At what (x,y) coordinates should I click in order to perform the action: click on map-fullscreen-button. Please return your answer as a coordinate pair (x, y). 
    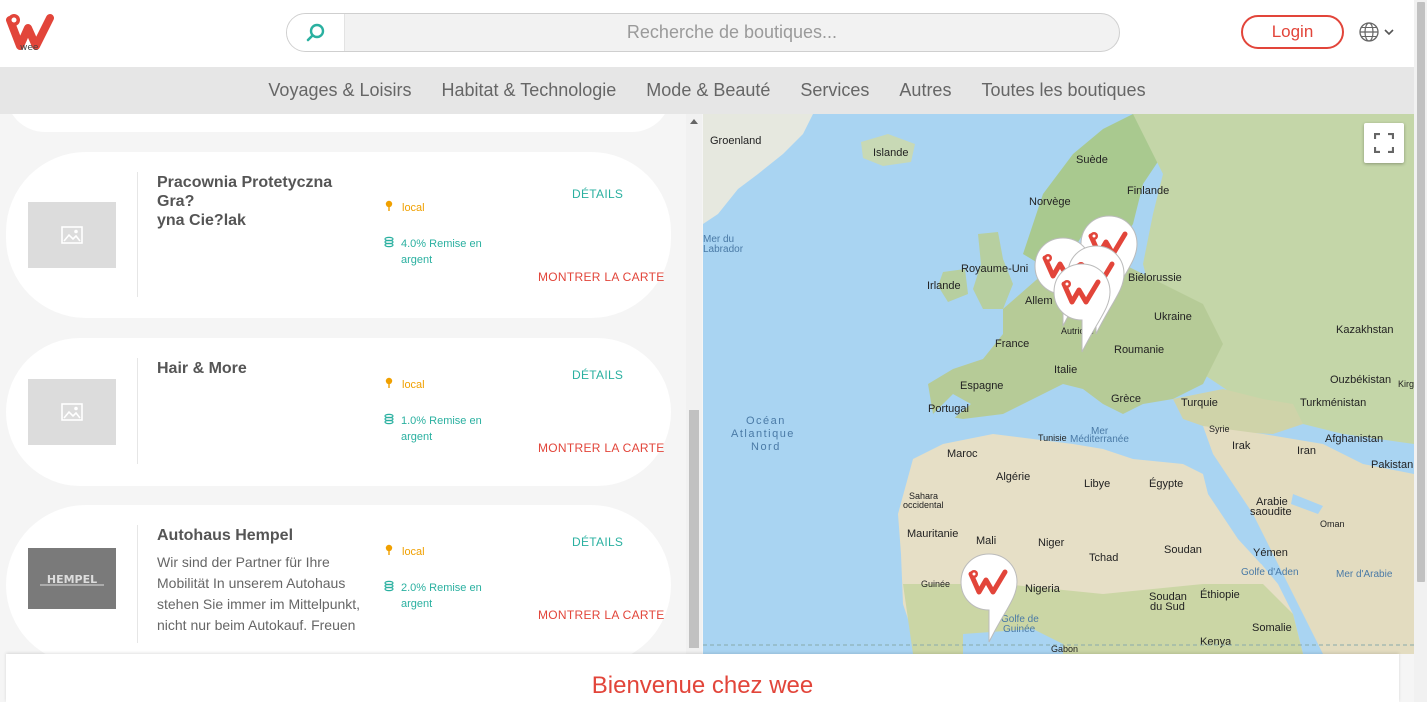
    Looking at the image, I should click on (1384, 143).